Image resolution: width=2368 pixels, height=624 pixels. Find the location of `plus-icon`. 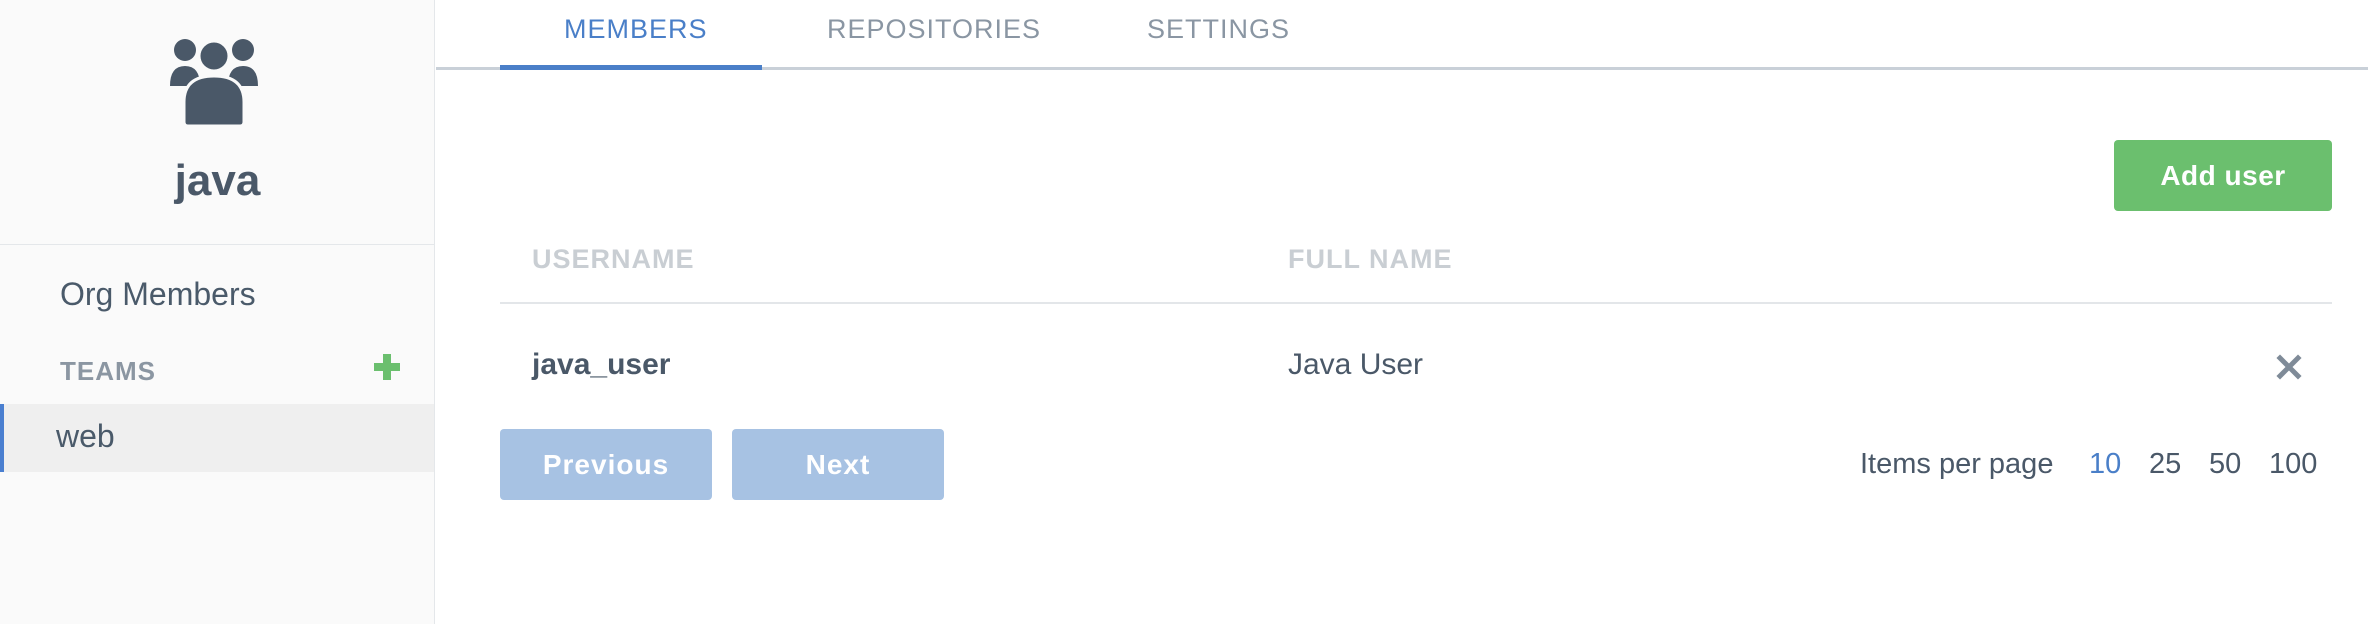

plus-icon is located at coordinates (387, 367).